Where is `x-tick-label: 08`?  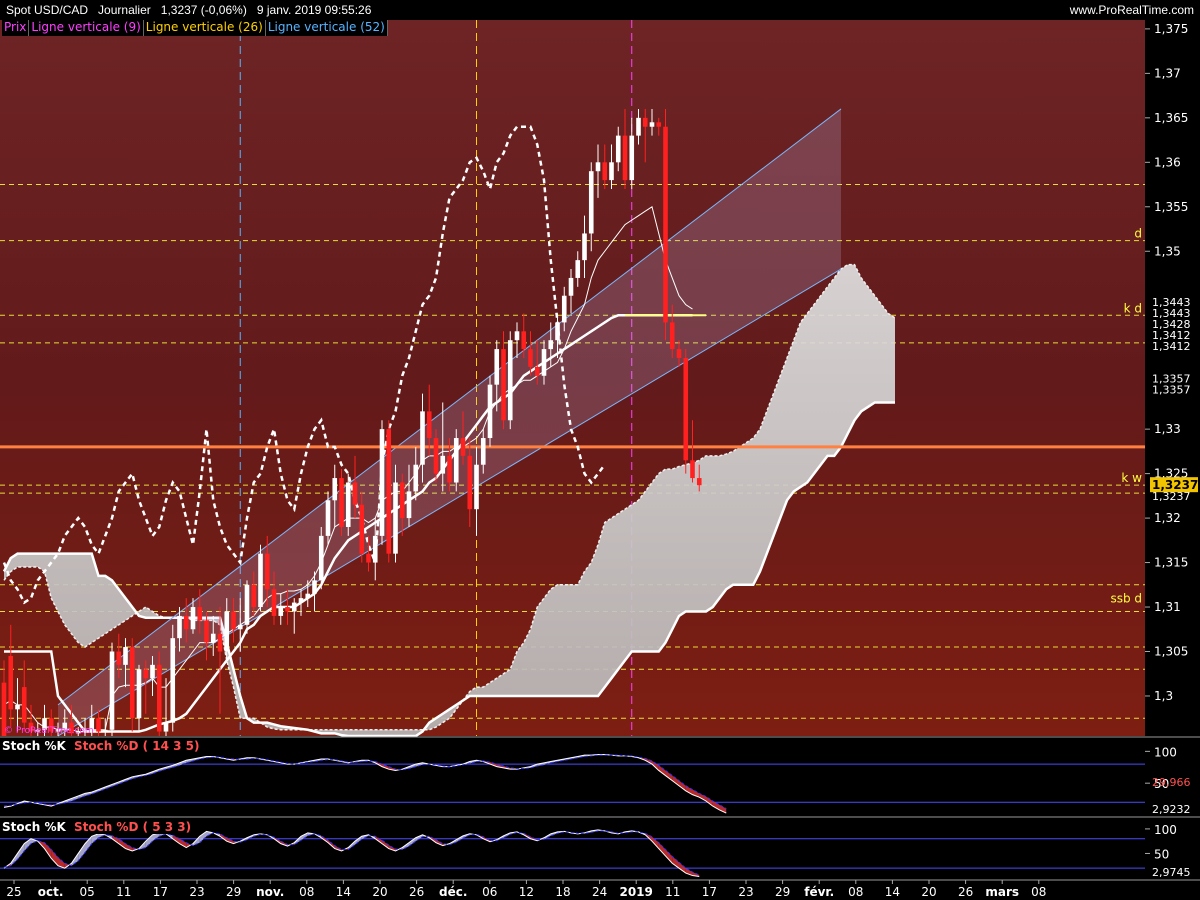
x-tick-label: 08 is located at coordinates (855, 892).